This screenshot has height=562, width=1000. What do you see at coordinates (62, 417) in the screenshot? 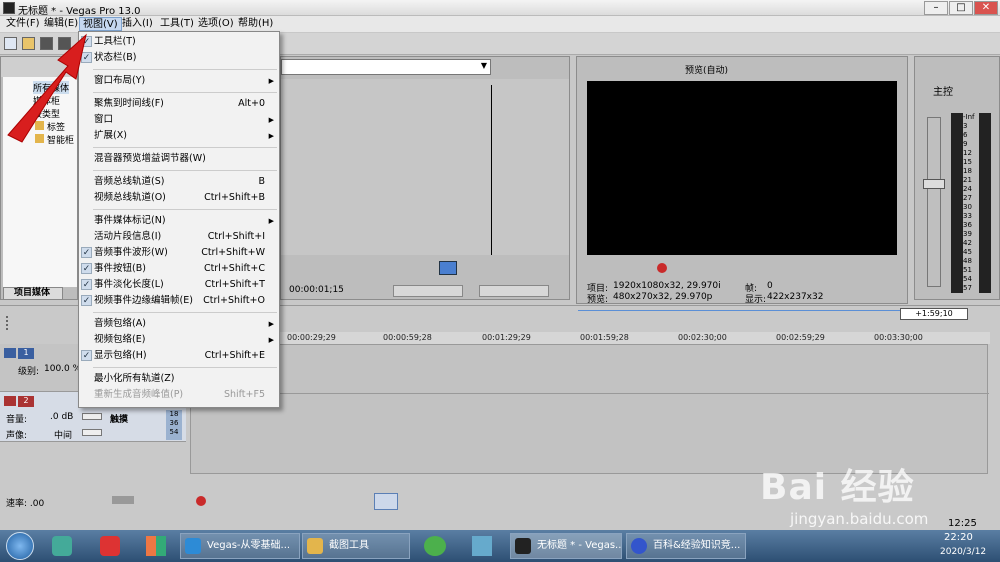
I see `volume-value: .0 dB` at bounding box center [62, 417].